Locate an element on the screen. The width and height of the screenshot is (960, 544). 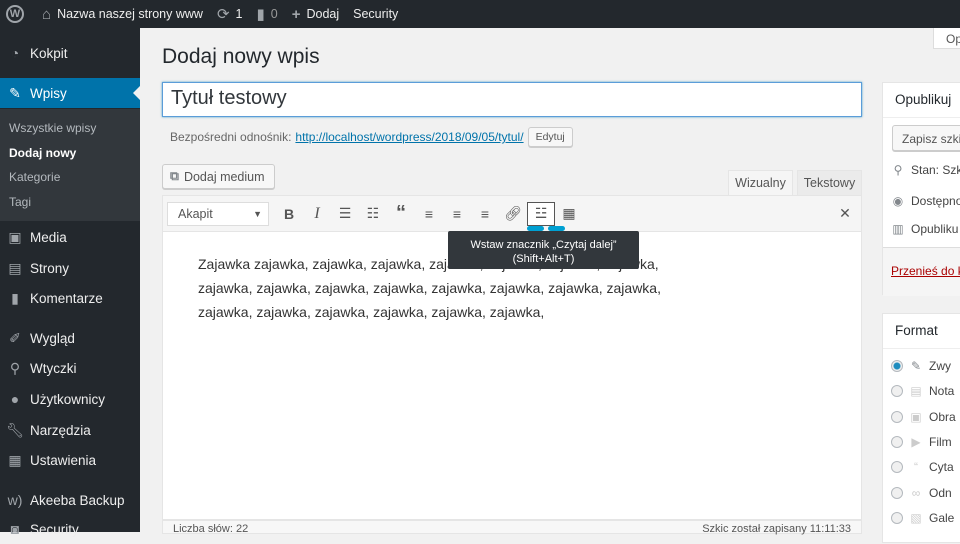
format-option-video: ▶ Film is located at coordinates (921, 442).